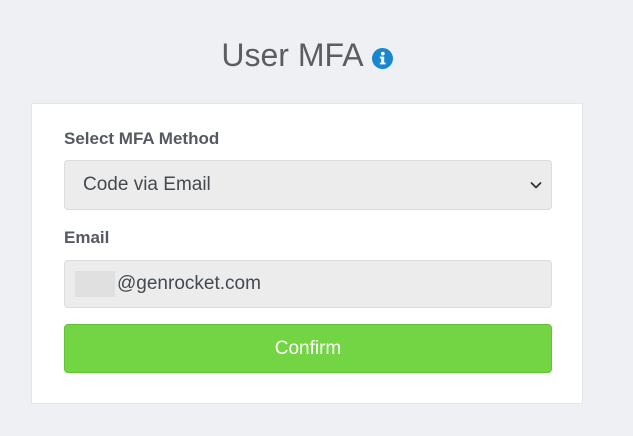 The height and width of the screenshot is (436, 633). What do you see at coordinates (147, 184) in the screenshot?
I see `mfa-method-selected-value: Code via Email` at bounding box center [147, 184].